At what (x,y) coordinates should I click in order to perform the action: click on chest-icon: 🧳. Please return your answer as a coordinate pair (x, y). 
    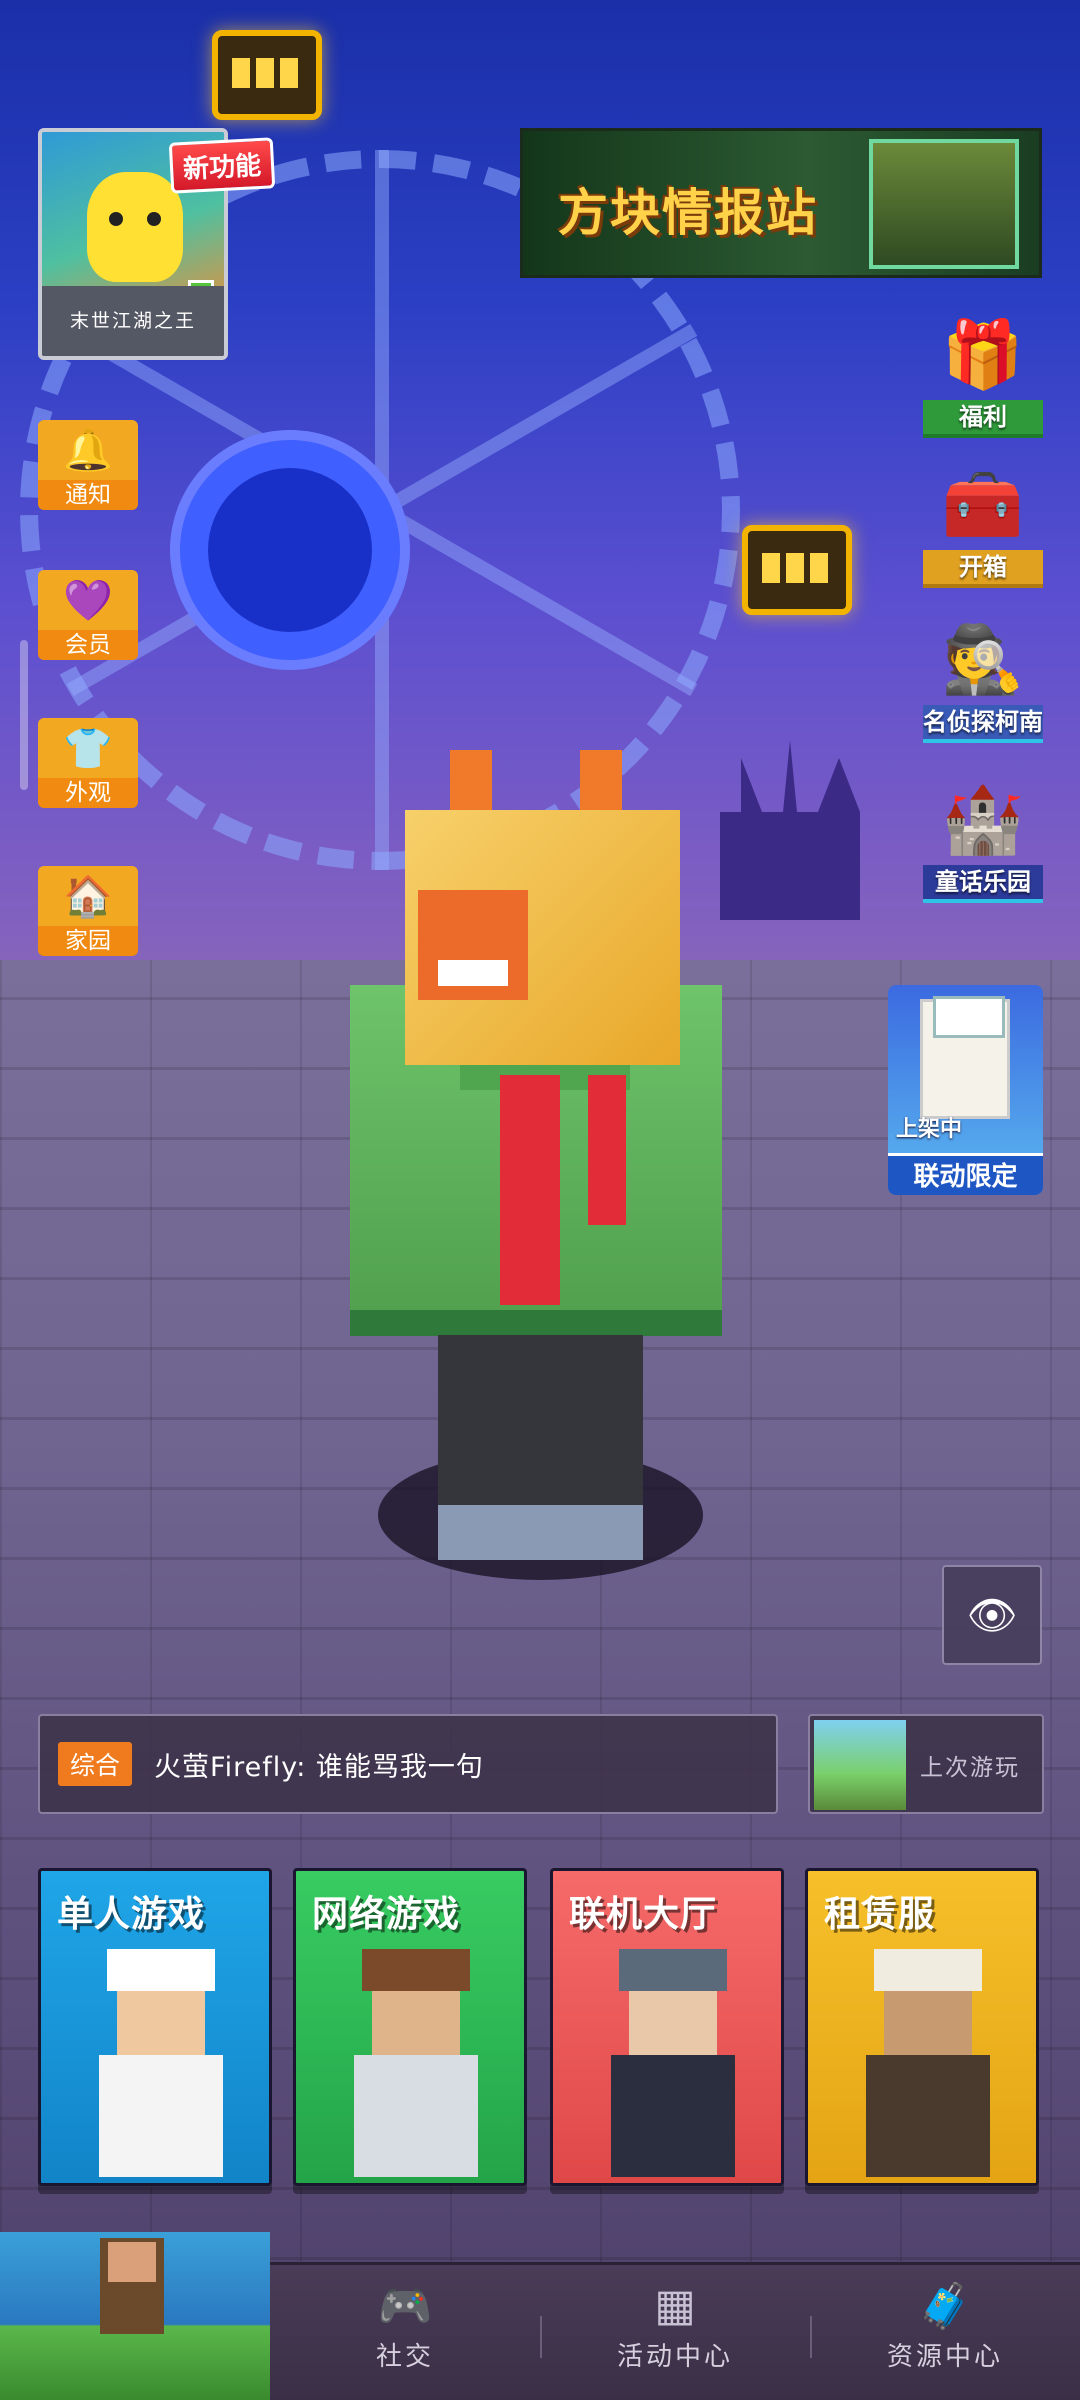
    Looking at the image, I should click on (945, 2306).